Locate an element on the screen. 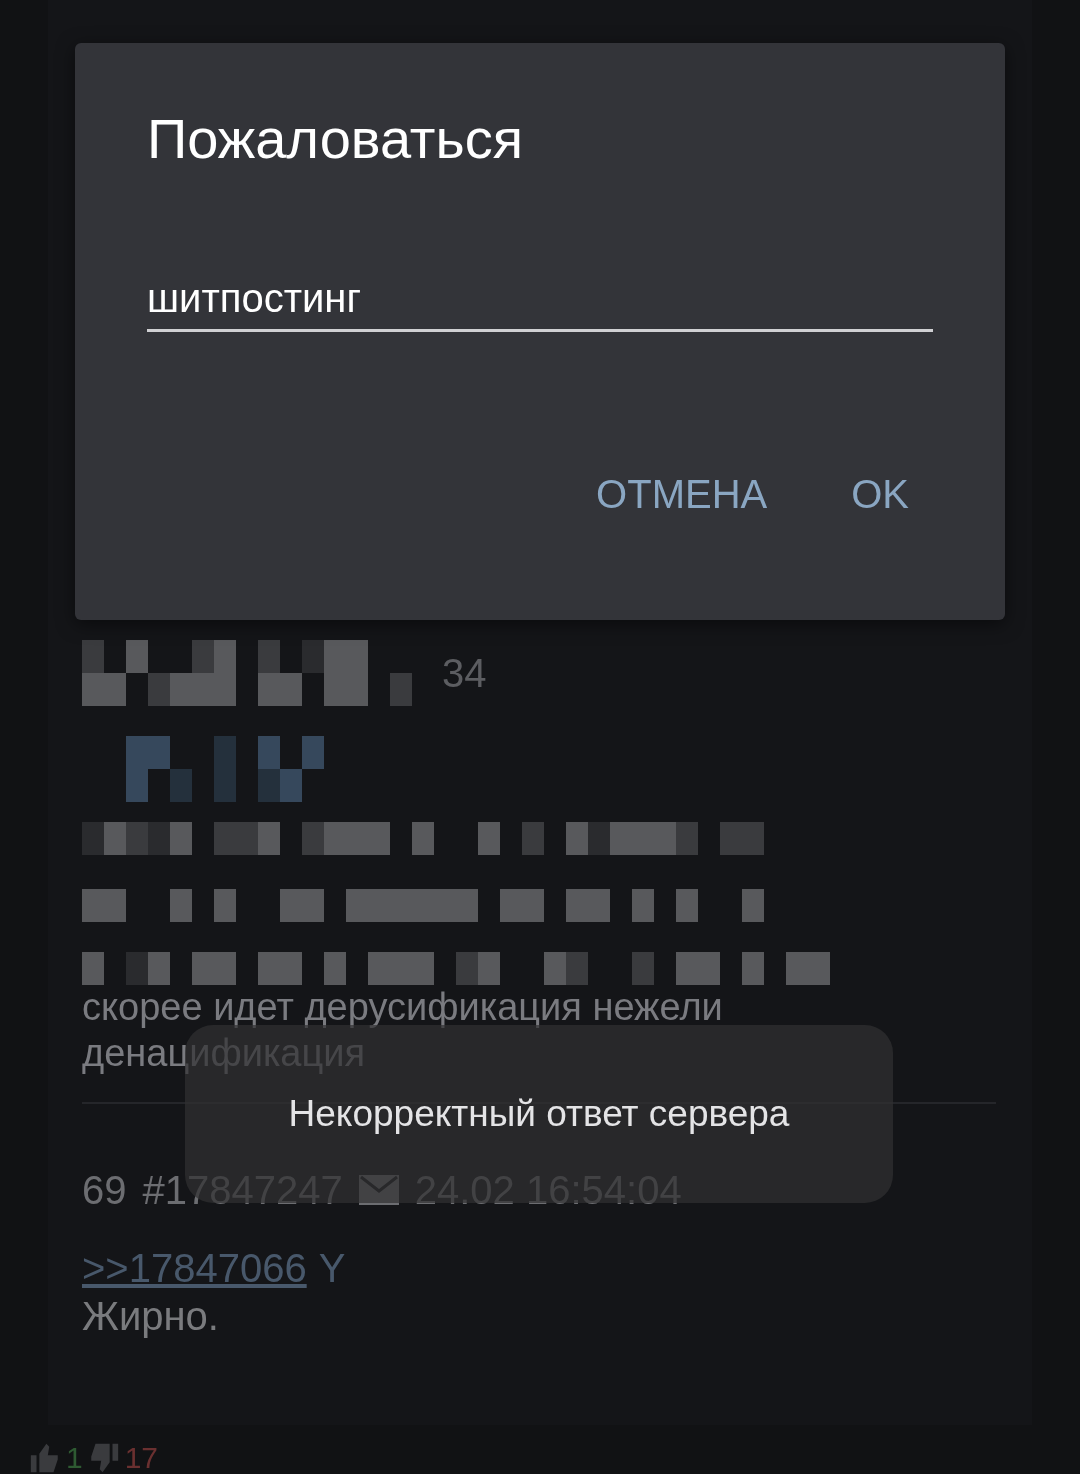 Image resolution: width=1080 pixels, height=1474 pixels. post-id: #17847247 is located at coordinates (242, 1191).